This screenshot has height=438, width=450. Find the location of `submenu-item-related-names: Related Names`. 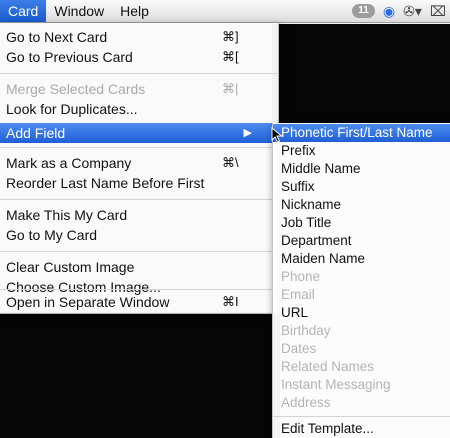

submenu-item-related-names: Related Names is located at coordinates (361, 367).